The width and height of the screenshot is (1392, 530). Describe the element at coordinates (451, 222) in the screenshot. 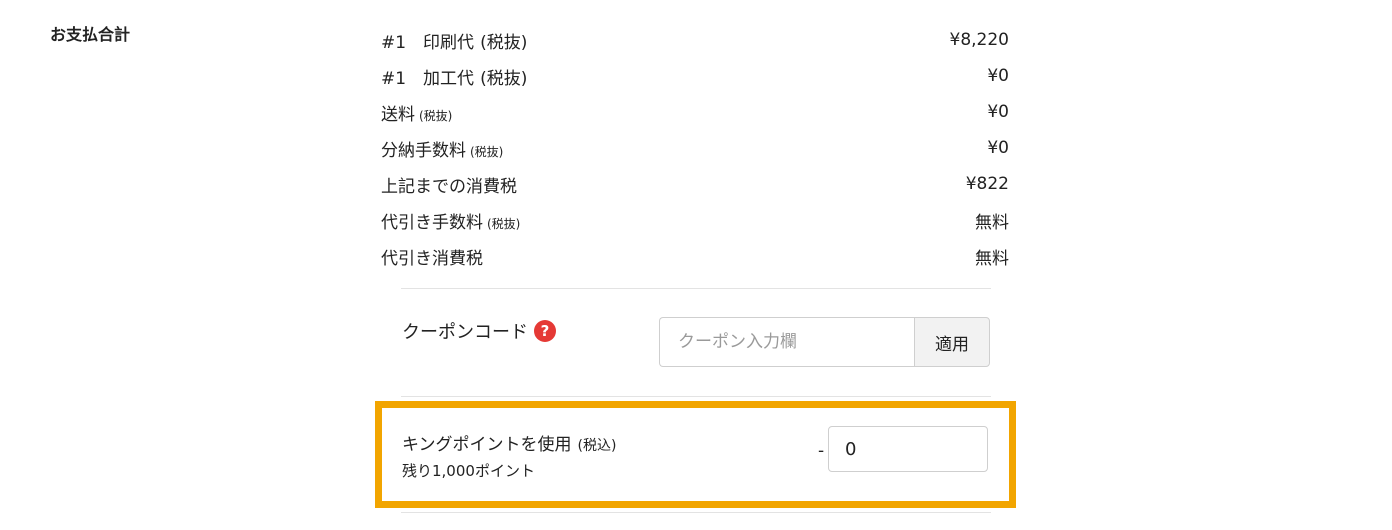

I see `row-label: 代引き手数料 (税抜)` at that location.